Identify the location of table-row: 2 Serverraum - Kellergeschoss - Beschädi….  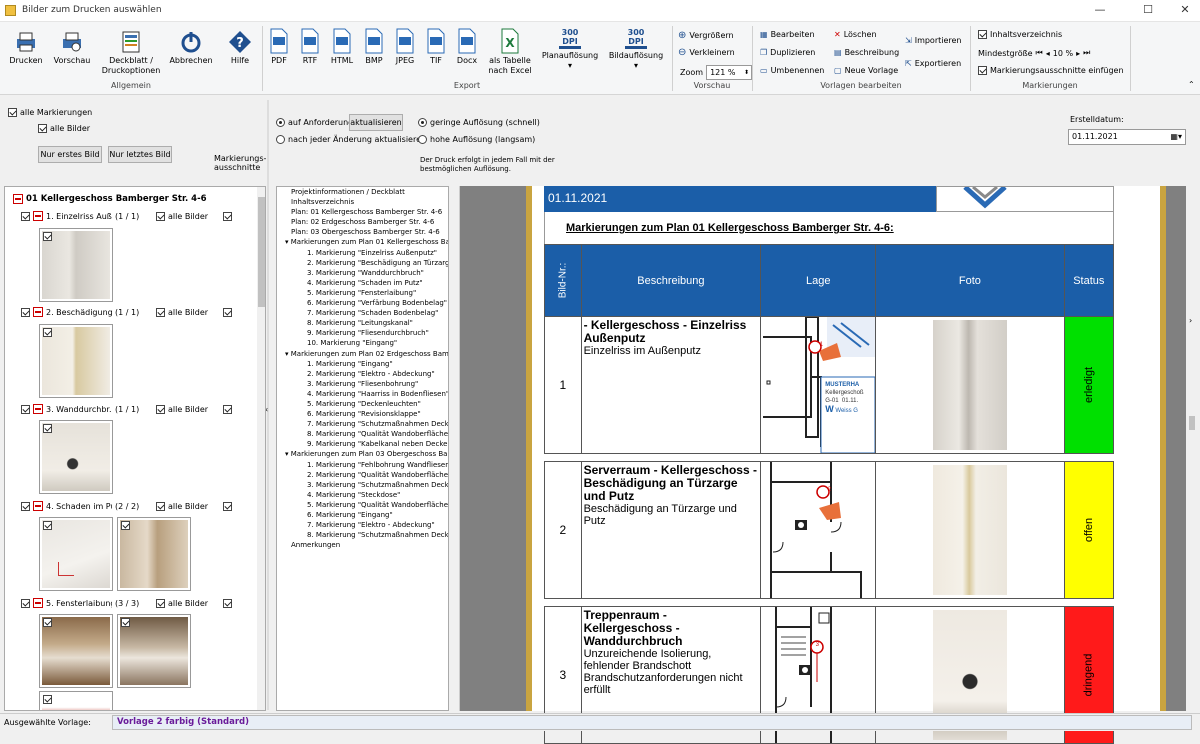
(829, 530).